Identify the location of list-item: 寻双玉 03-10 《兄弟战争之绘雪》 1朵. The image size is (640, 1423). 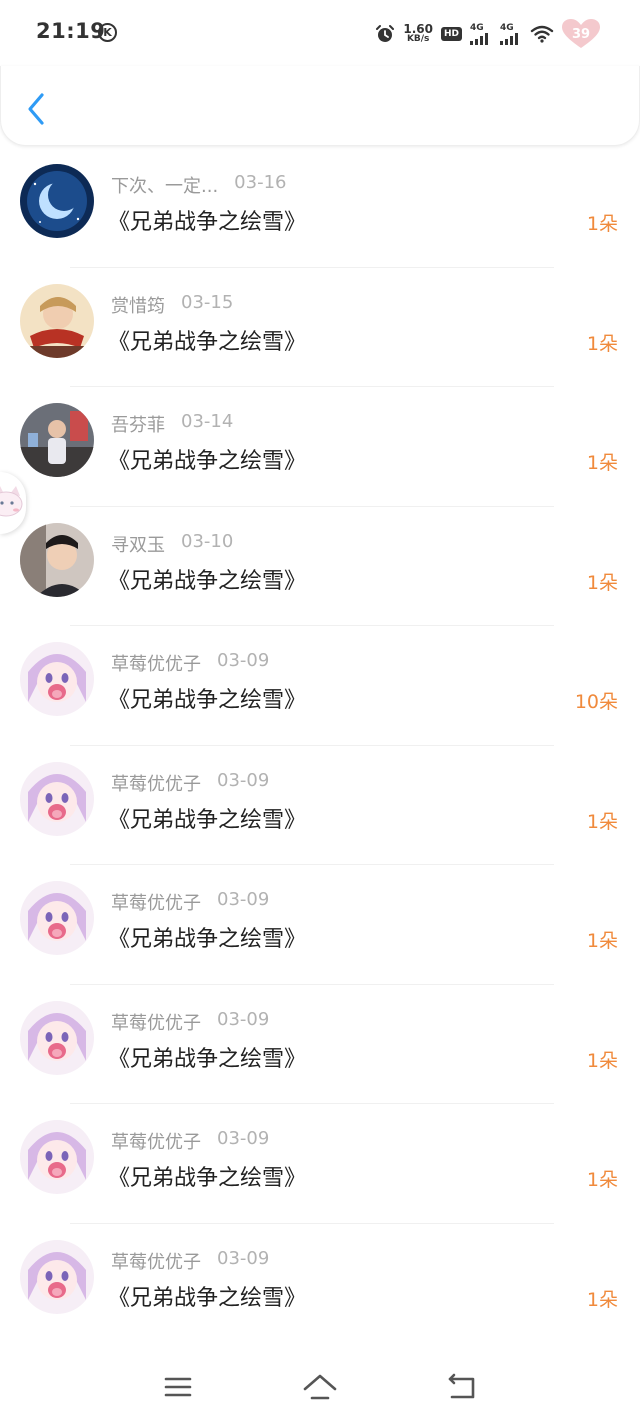
(320, 566).